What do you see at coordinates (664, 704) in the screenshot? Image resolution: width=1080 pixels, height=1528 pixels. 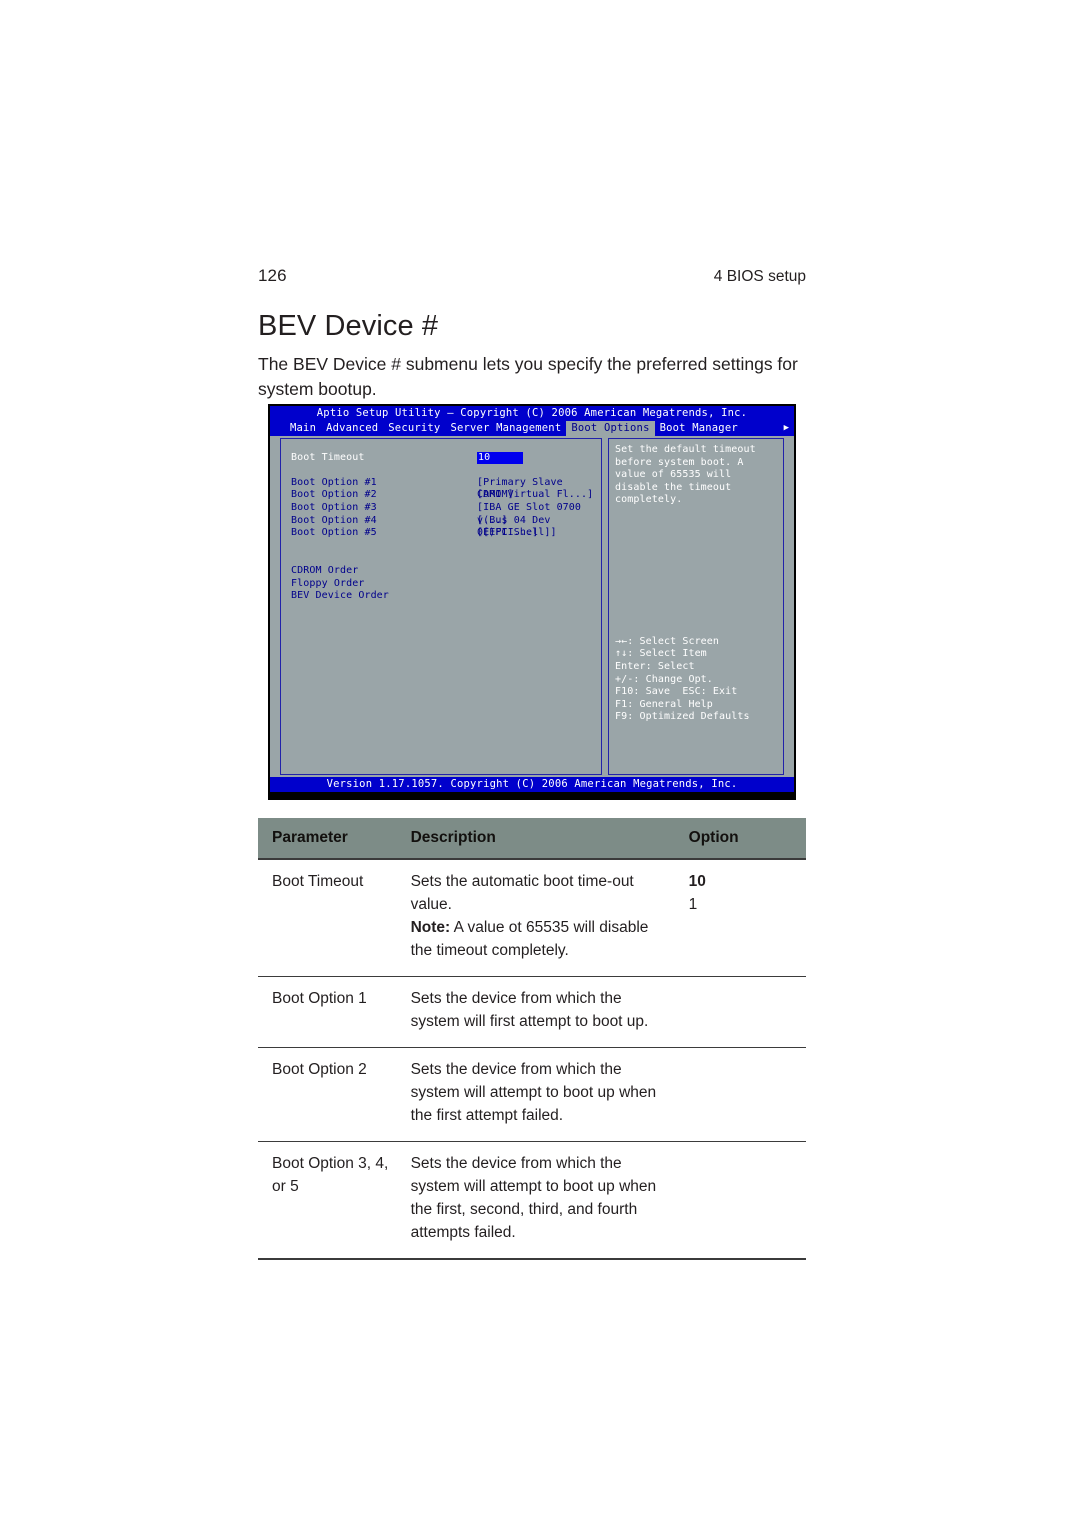 I see `key-legend-general-help: F1: General Help` at bounding box center [664, 704].